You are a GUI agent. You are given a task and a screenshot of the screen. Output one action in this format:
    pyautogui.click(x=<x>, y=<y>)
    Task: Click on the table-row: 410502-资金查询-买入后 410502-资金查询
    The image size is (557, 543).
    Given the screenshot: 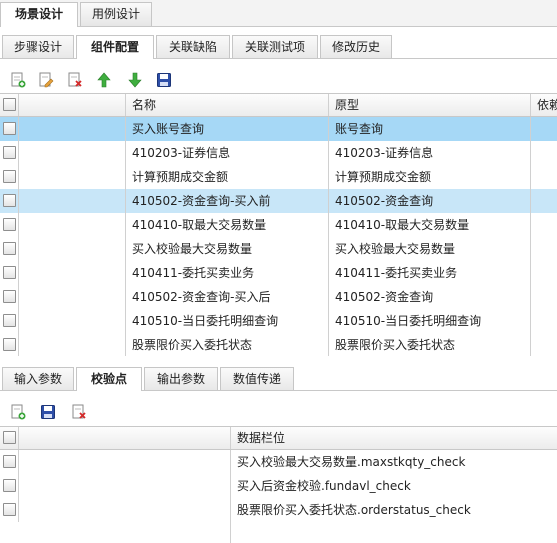 What is the action you would take?
    pyautogui.click(x=278, y=297)
    